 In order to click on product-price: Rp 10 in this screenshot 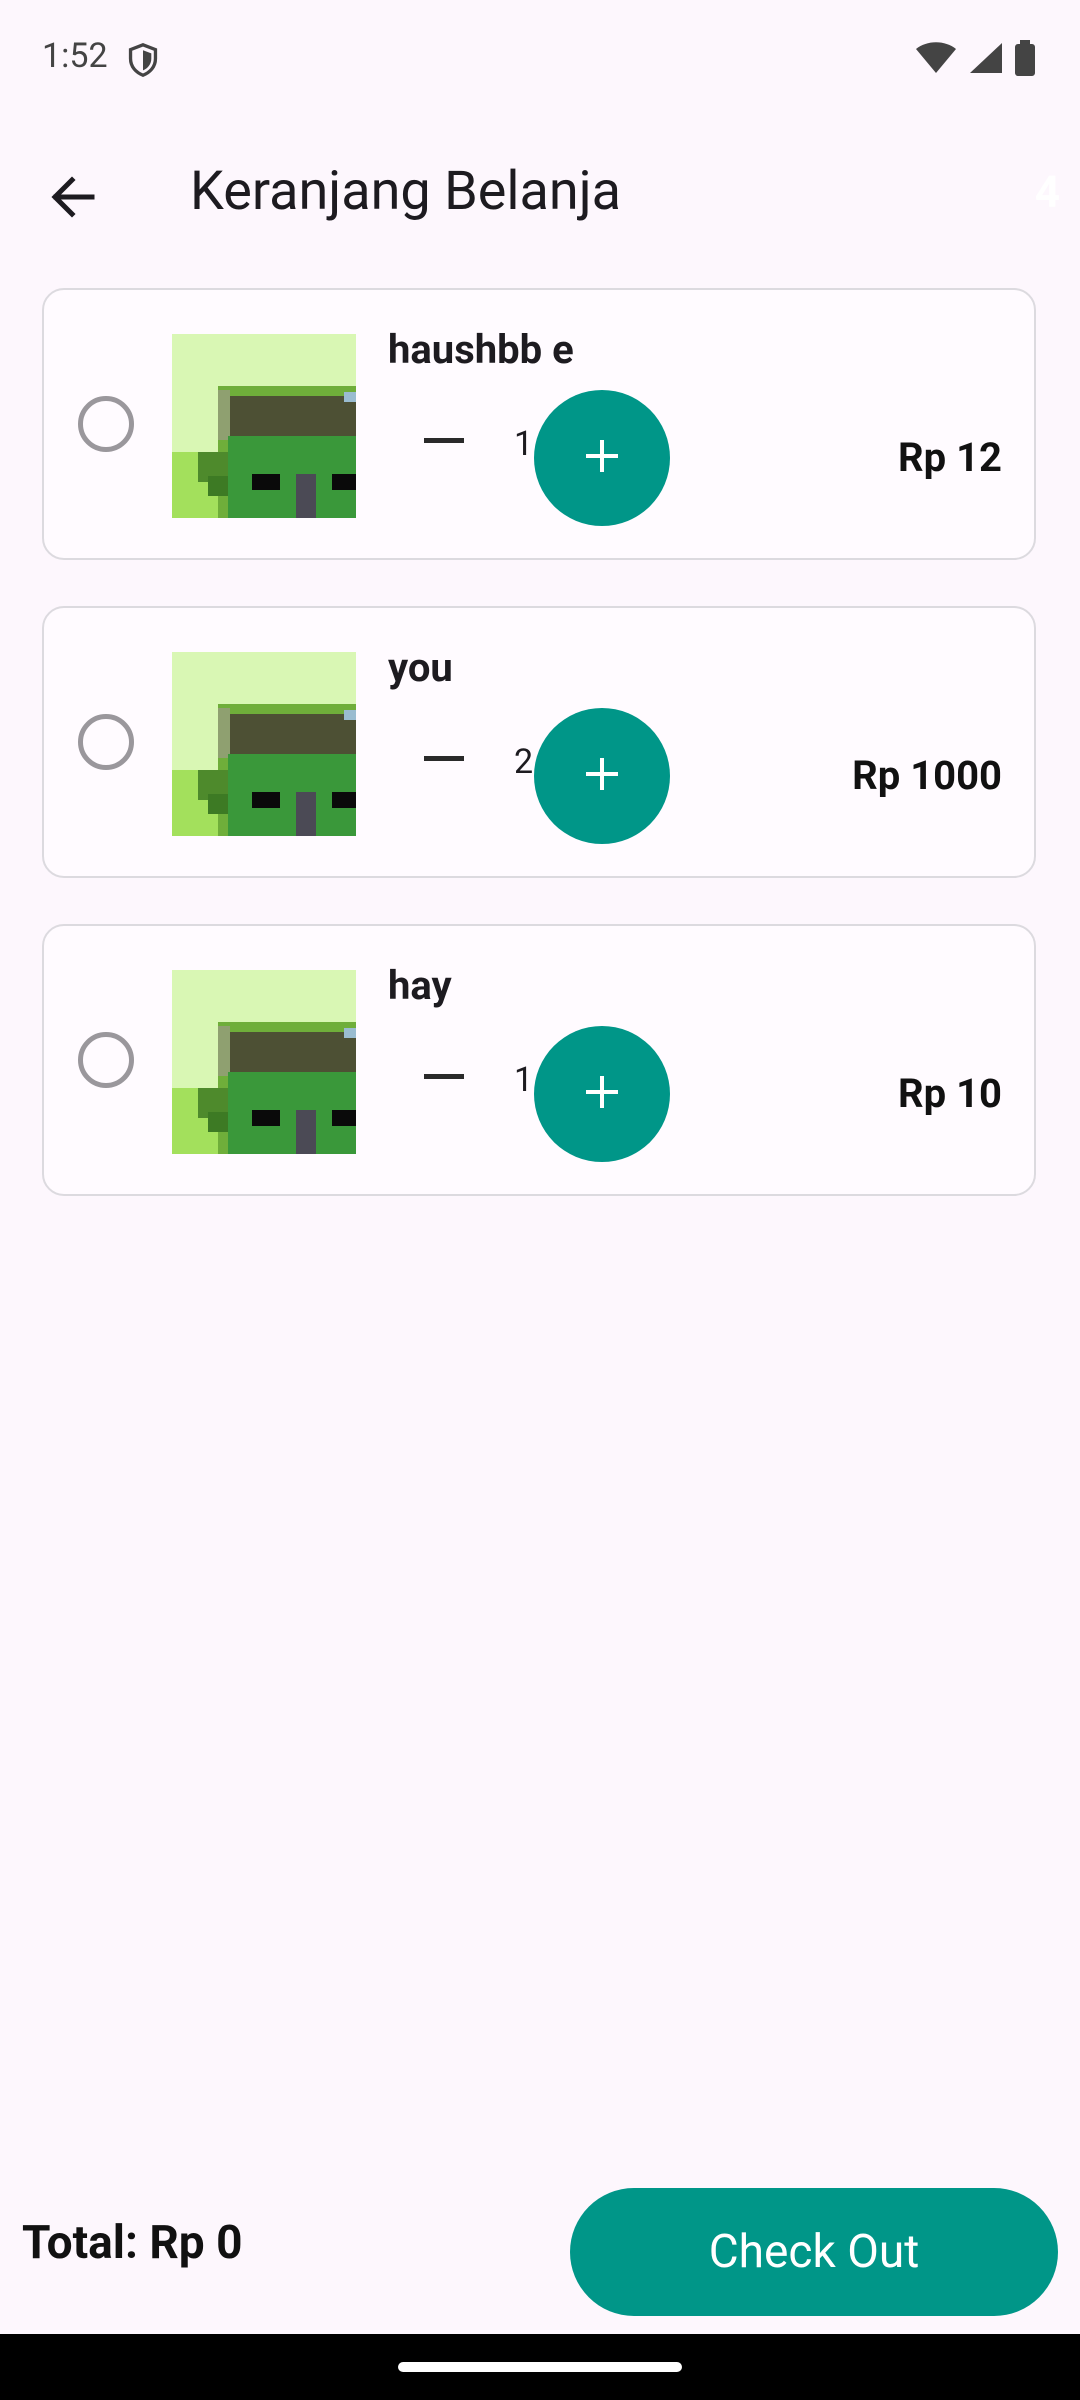, I will do `click(950, 1093)`.